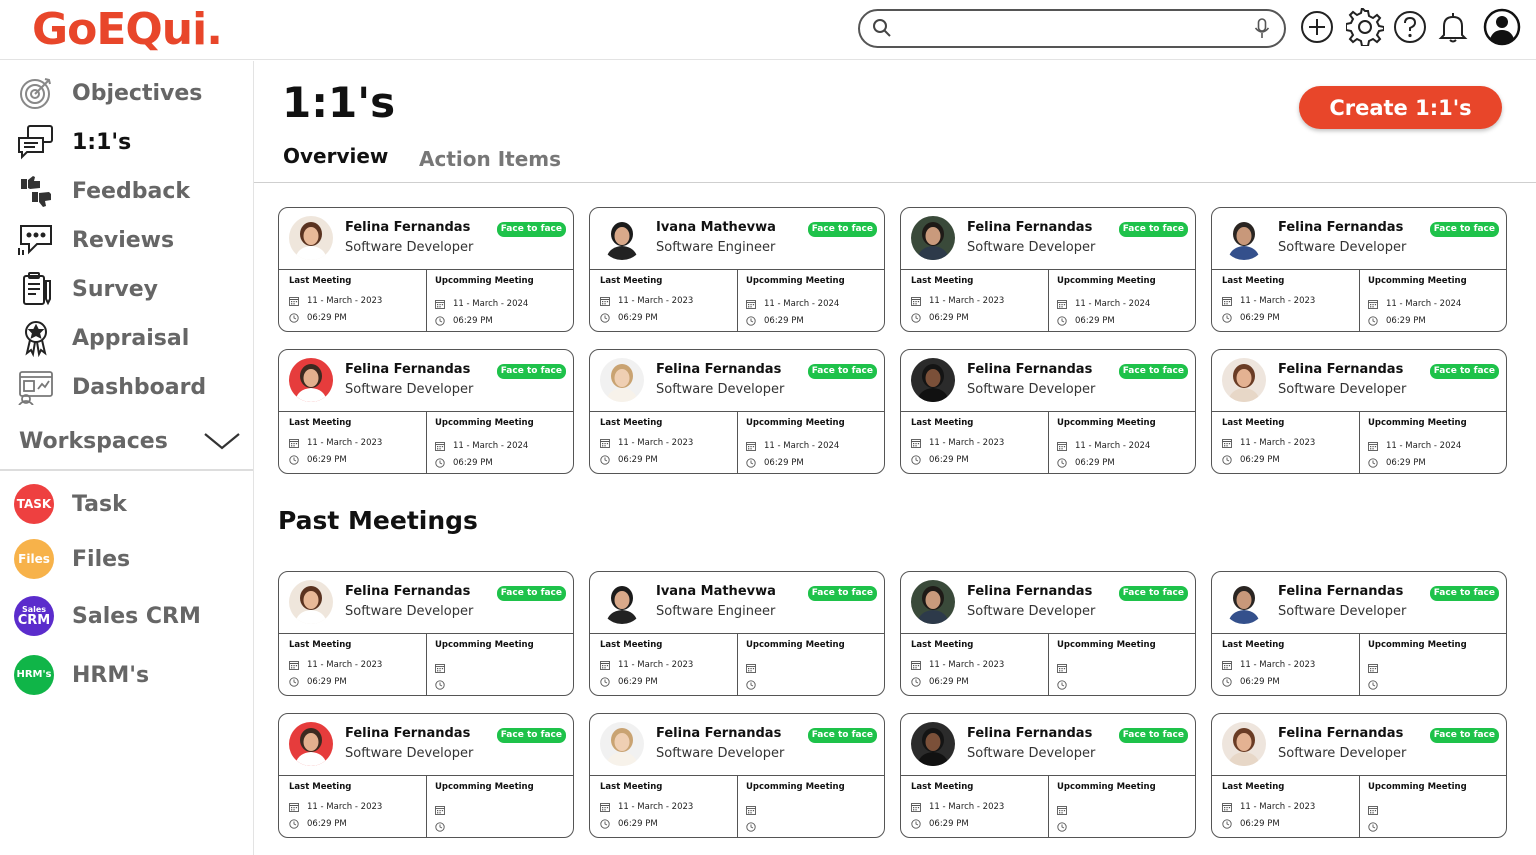 Image resolution: width=1536 pixels, height=855 pixels. Describe the element at coordinates (129, 504) in the screenshot. I see `workspace-item-task: TASK Task` at that location.